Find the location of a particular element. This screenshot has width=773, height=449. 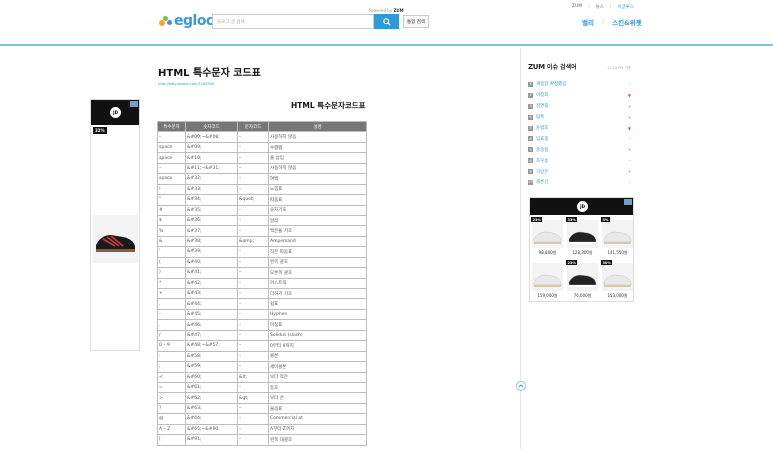

cell-numcode: &#42; is located at coordinates (211, 283).